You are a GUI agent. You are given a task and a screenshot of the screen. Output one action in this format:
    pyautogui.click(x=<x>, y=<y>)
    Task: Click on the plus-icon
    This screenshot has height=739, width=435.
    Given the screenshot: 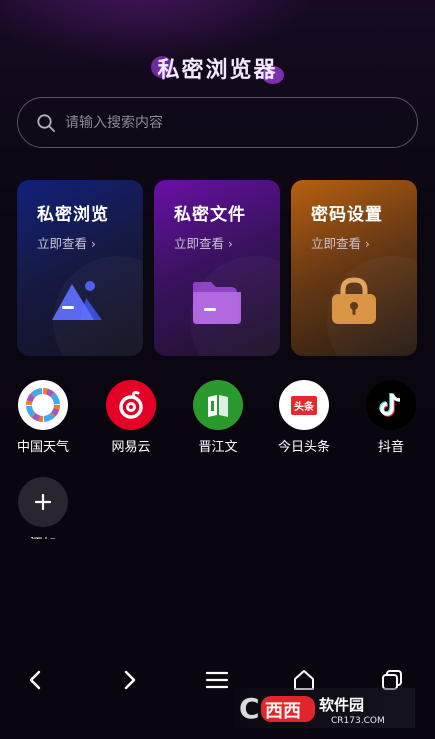 What is the action you would take?
    pyautogui.click(x=43, y=502)
    